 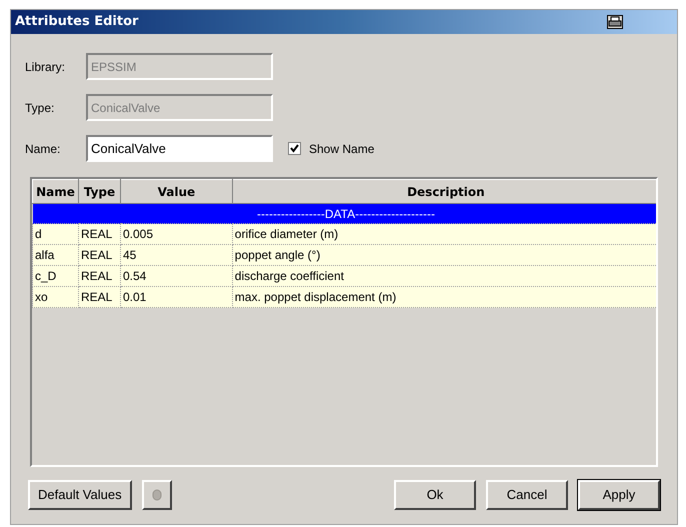 What do you see at coordinates (444, 192) in the screenshot?
I see `column-header: Description` at bounding box center [444, 192].